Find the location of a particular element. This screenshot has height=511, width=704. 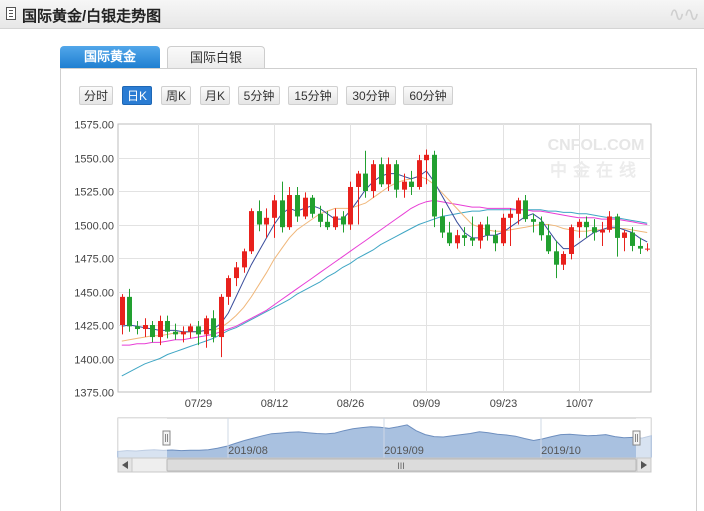

y-tick-label: 1400.00 is located at coordinates (94, 361).